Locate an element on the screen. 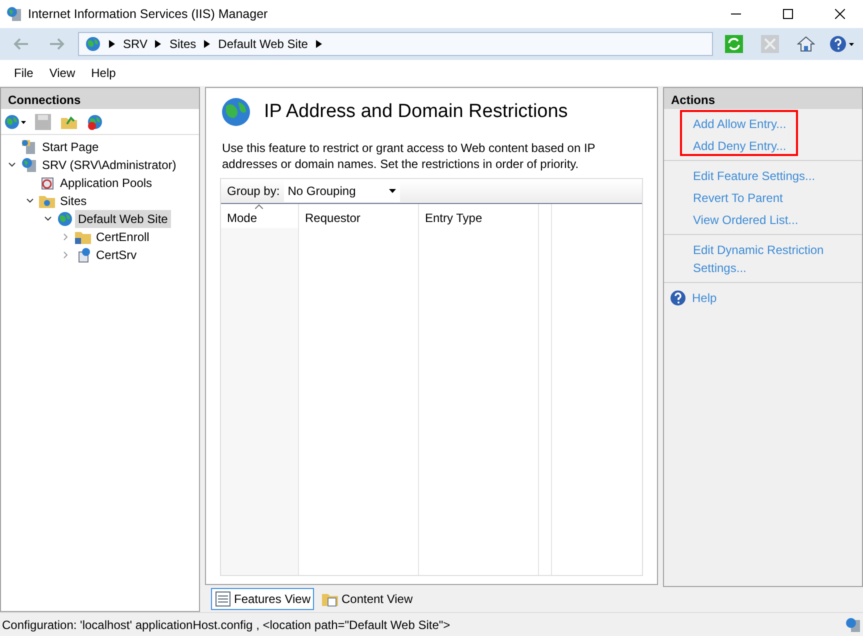  app-pool-icon is located at coordinates (47, 183).